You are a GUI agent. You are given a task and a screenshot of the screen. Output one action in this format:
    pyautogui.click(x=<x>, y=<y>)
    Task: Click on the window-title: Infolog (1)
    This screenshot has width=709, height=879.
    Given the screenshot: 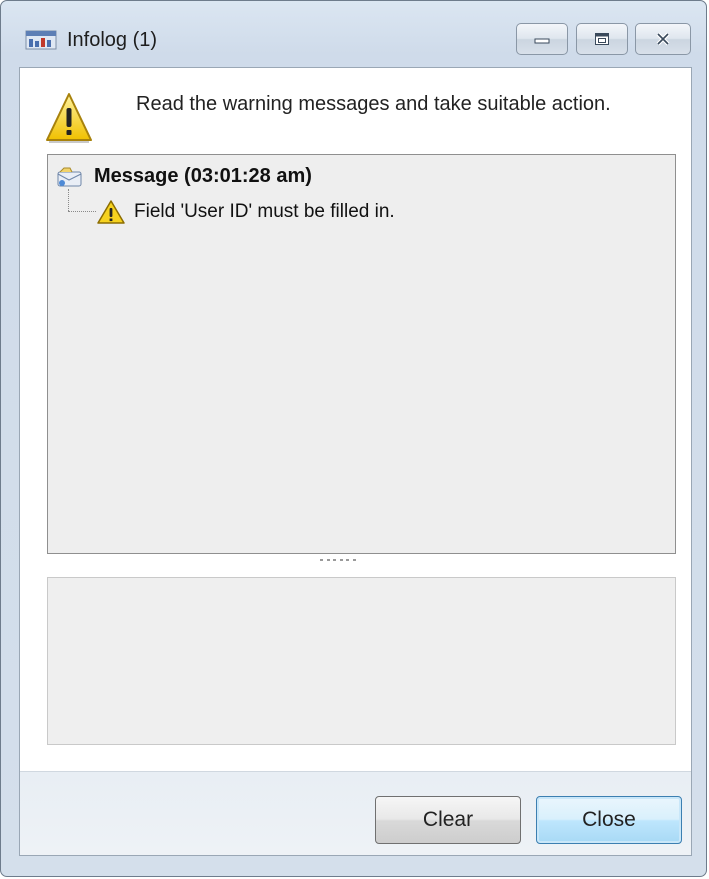 What is the action you would take?
    pyautogui.click(x=112, y=40)
    